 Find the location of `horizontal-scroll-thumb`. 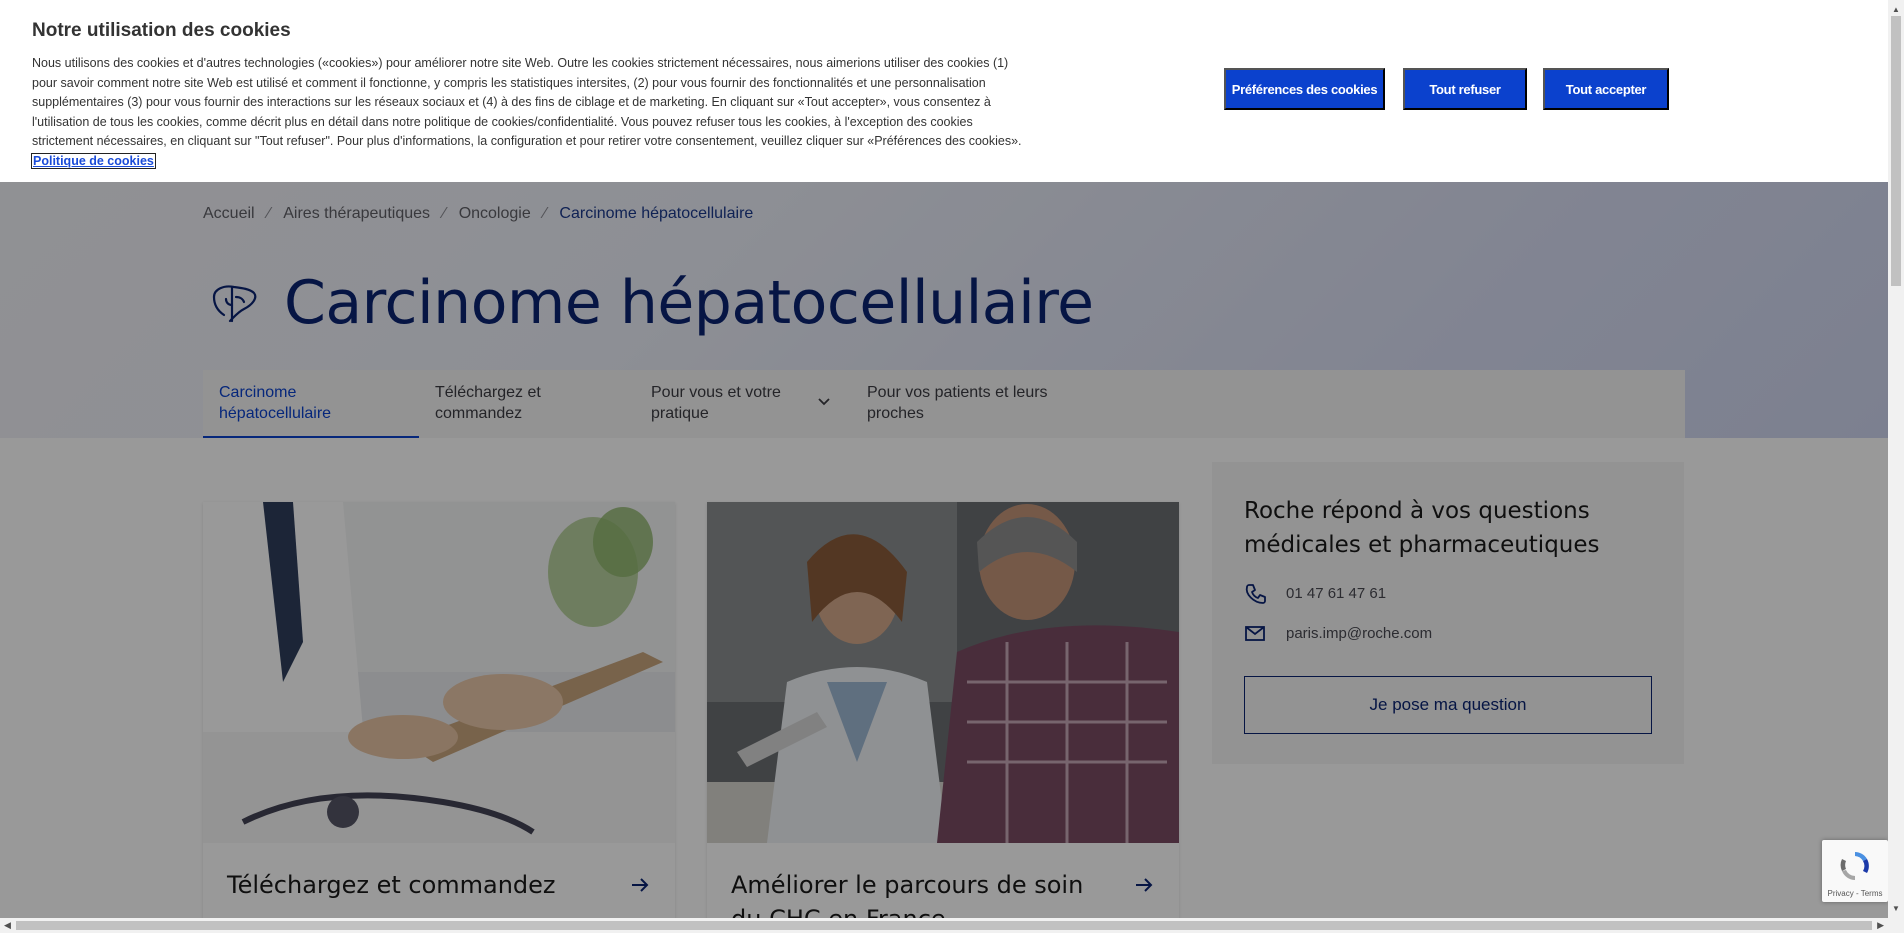

horizontal-scroll-thumb is located at coordinates (944, 925).